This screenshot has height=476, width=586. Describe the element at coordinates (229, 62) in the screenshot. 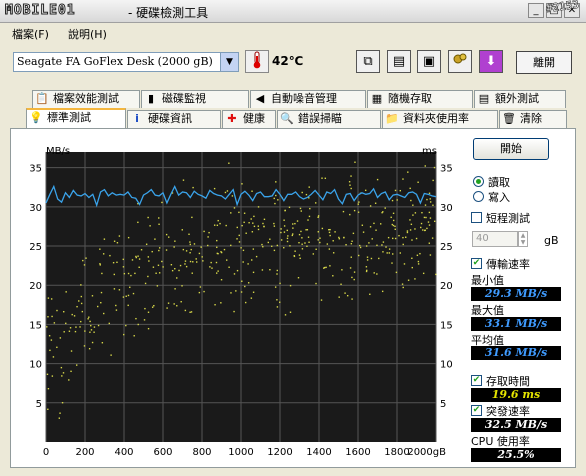

I see `chevron-down-icon: ▼` at that location.